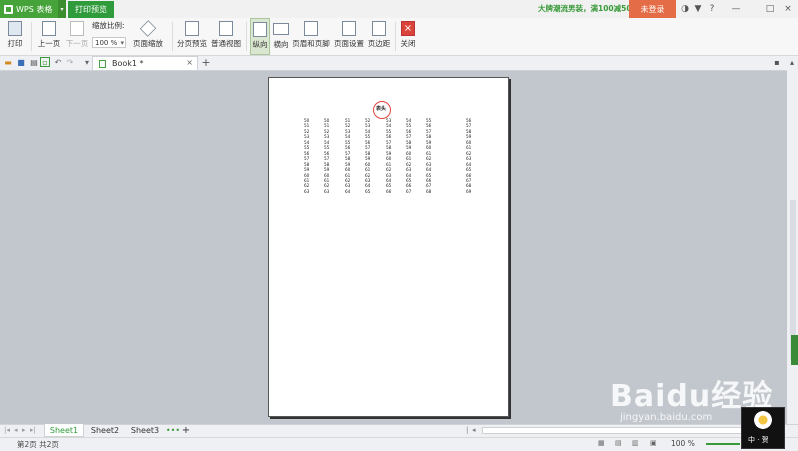 This screenshot has height=451, width=798. What do you see at coordinates (70, 62) in the screenshot?
I see `redo-icon: ↷` at bounding box center [70, 62].